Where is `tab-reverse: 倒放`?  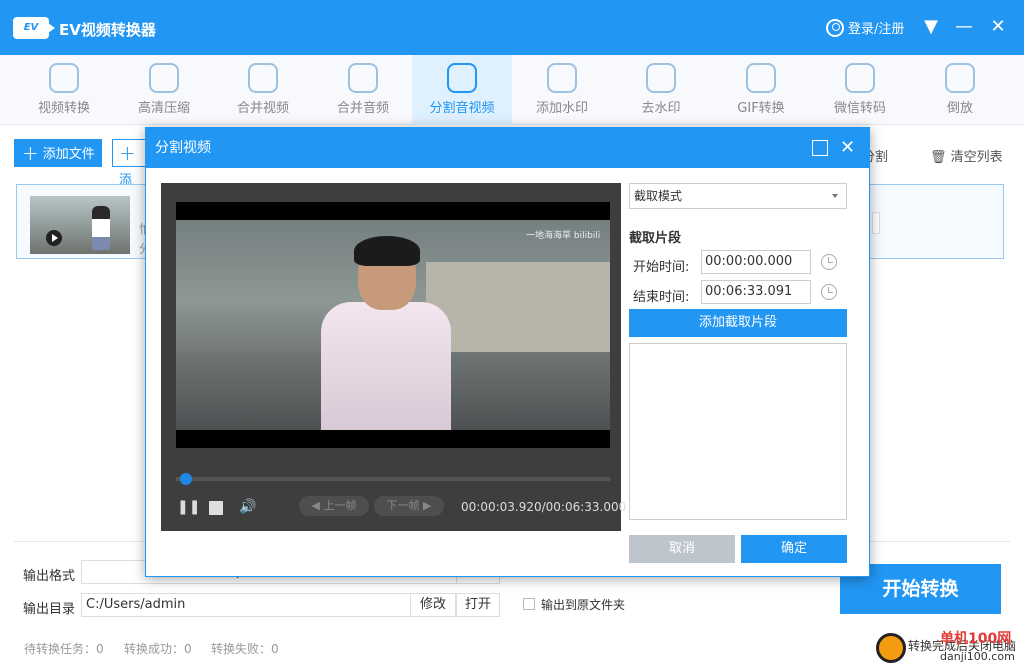 tab-reverse: 倒放 is located at coordinates (960, 90).